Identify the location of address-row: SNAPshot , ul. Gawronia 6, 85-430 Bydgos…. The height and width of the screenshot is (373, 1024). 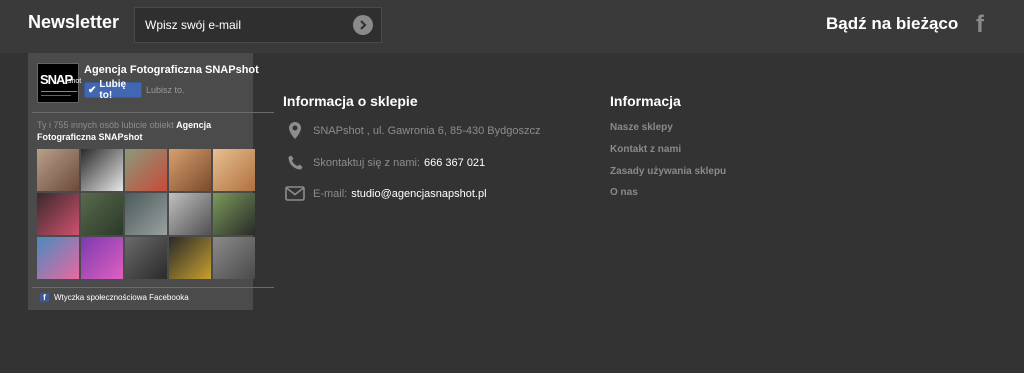
(412, 130).